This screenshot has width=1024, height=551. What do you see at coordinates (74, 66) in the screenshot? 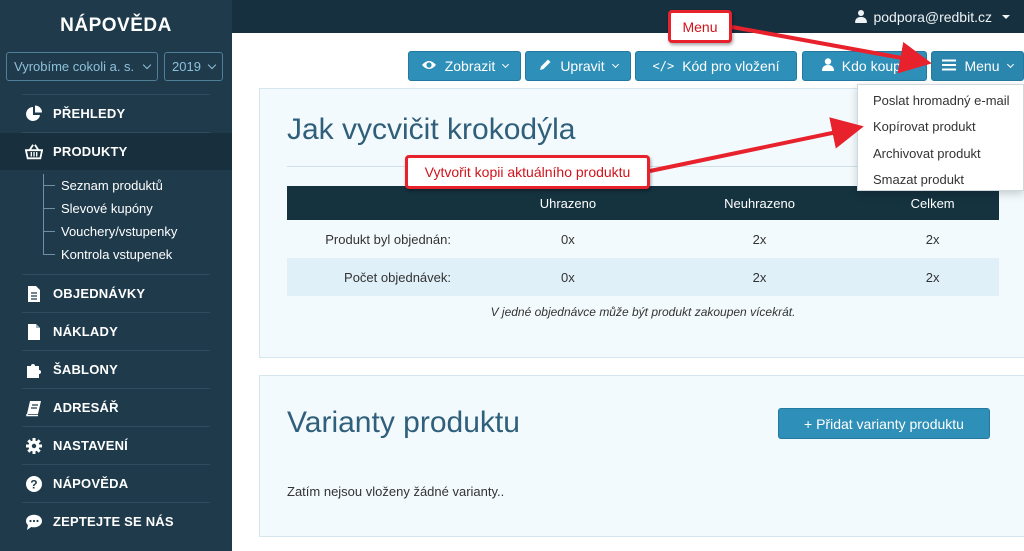
I see `company-select-value: Vyrobíme cokoli a. s.` at bounding box center [74, 66].